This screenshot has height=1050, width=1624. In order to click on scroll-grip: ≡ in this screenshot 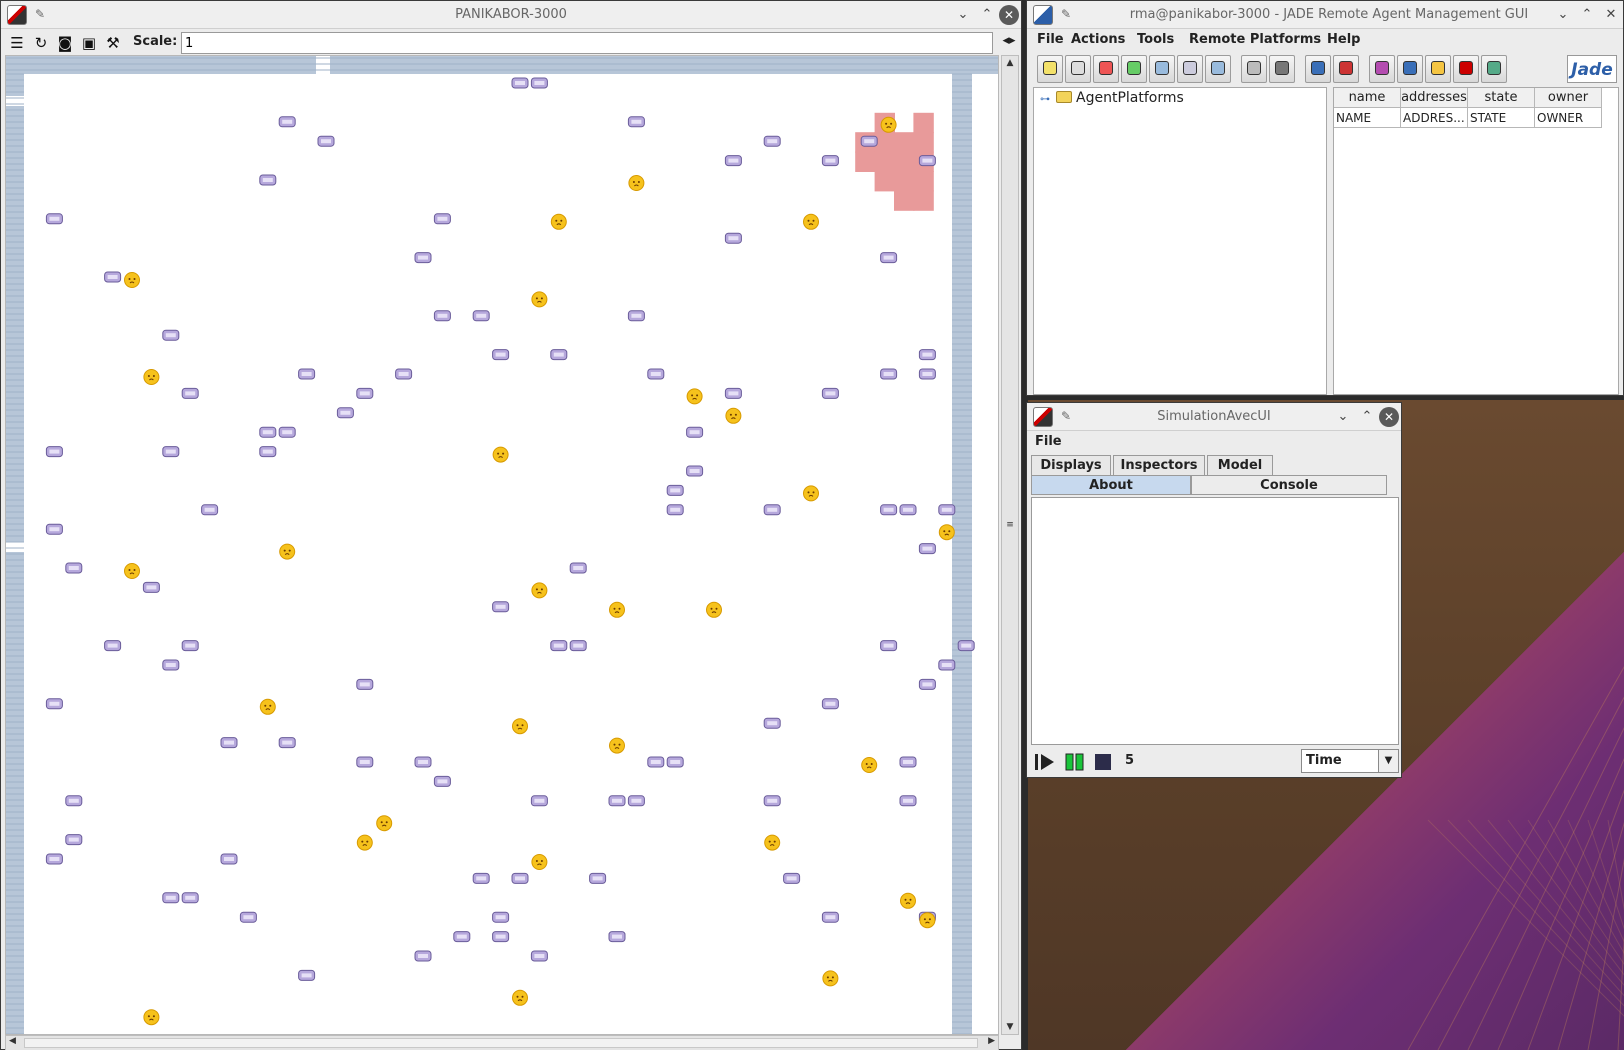, I will do `click(1010, 525)`.